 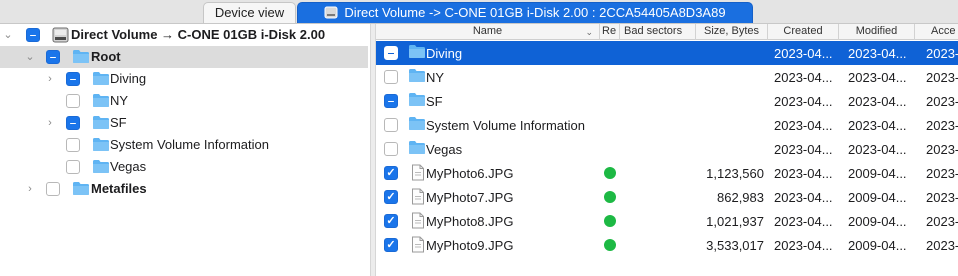 I want to click on root-checkbox, so click(x=53, y=57).